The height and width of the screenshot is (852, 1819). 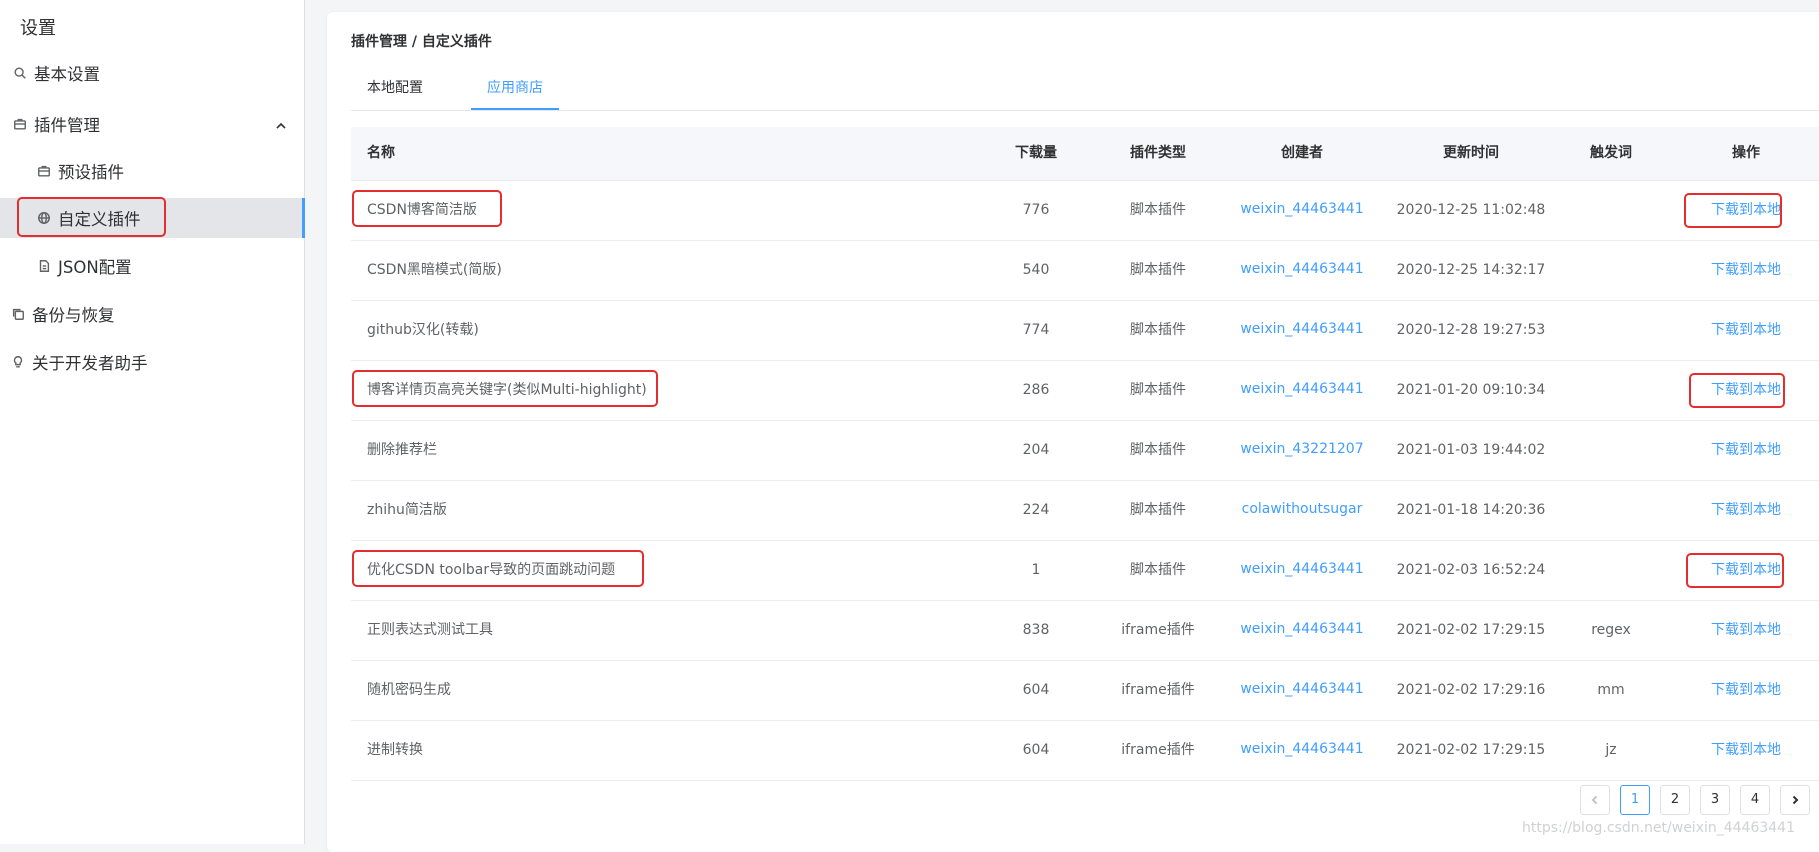 I want to click on plugin-name: 博客详情页高亮关键字(类似Multi-highlight), so click(x=507, y=390).